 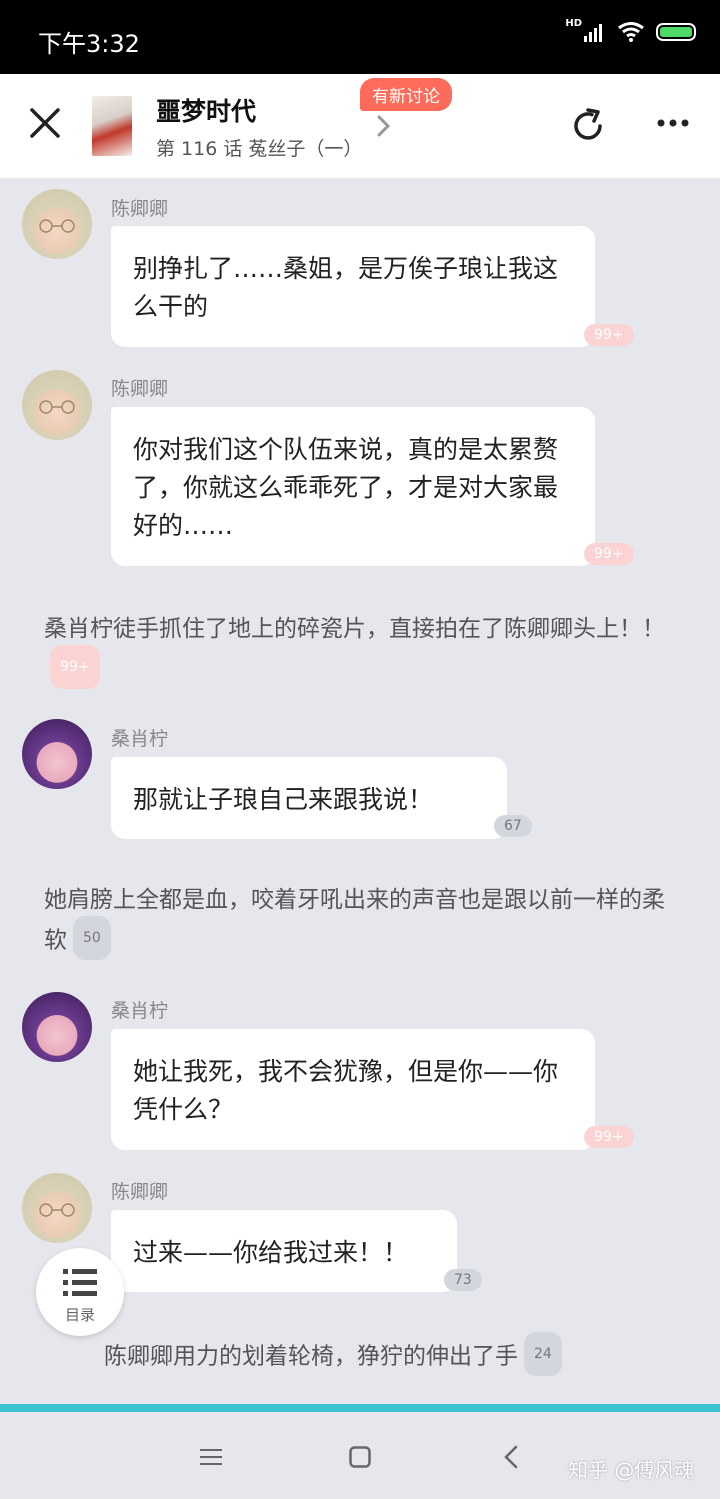 What do you see at coordinates (259, 147) in the screenshot?
I see `chapter-subtitle: 第 116 话 菟丝子（一）` at bounding box center [259, 147].